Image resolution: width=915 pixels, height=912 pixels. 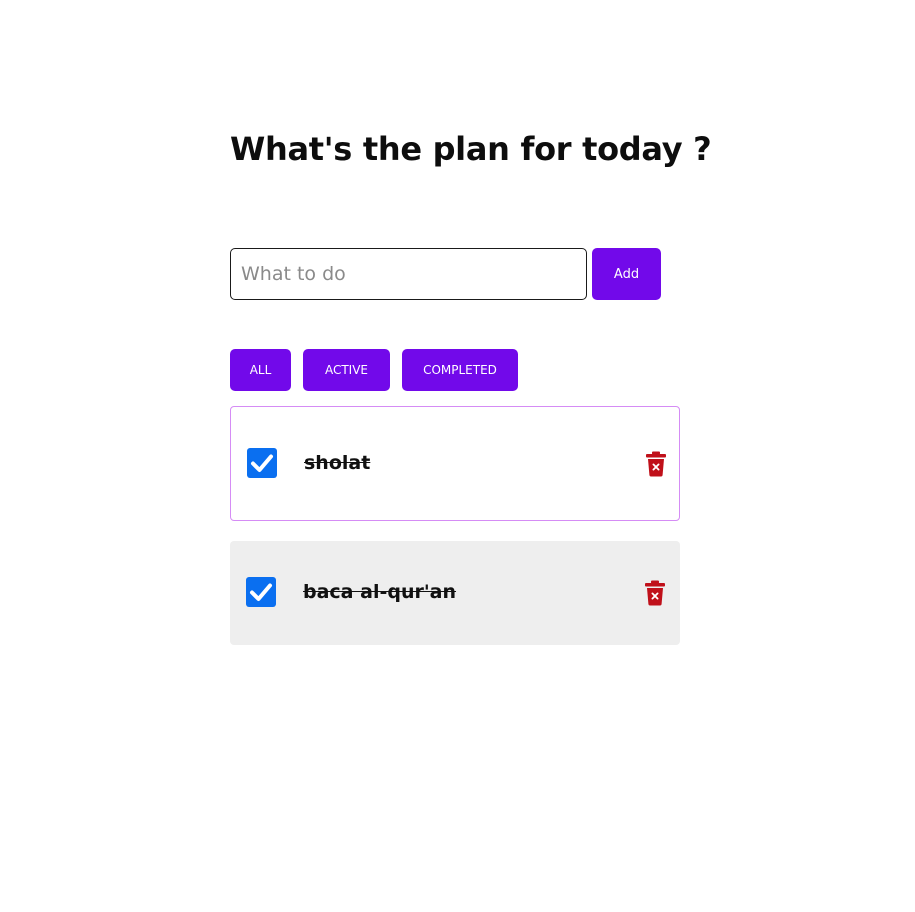 I want to click on todo-item: sholat, so click(x=455, y=463).